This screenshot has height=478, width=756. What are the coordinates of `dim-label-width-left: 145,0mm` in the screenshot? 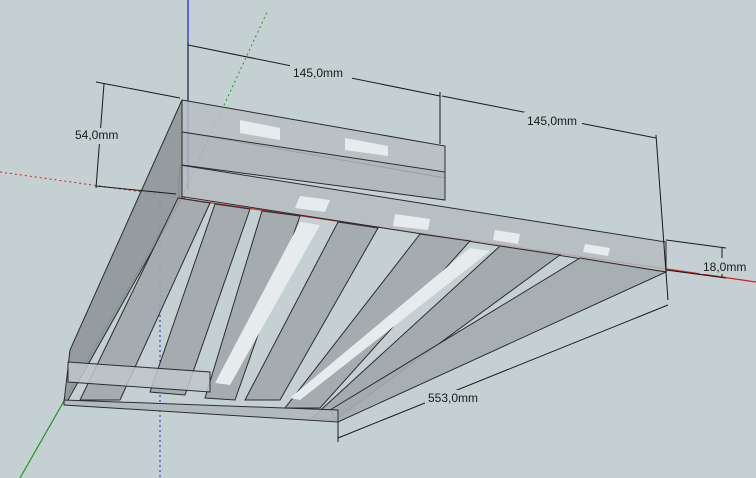 It's located at (318, 73).